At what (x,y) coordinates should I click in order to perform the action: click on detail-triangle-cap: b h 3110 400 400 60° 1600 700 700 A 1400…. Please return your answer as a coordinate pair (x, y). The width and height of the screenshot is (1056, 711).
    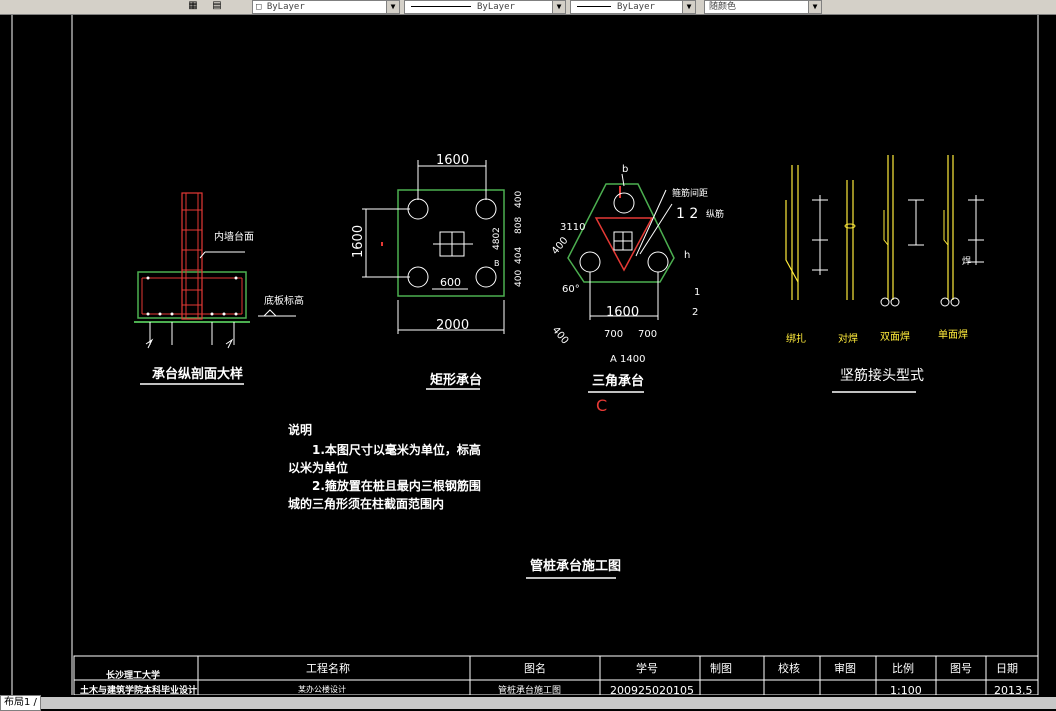
    Looking at the image, I should click on (637, 289).